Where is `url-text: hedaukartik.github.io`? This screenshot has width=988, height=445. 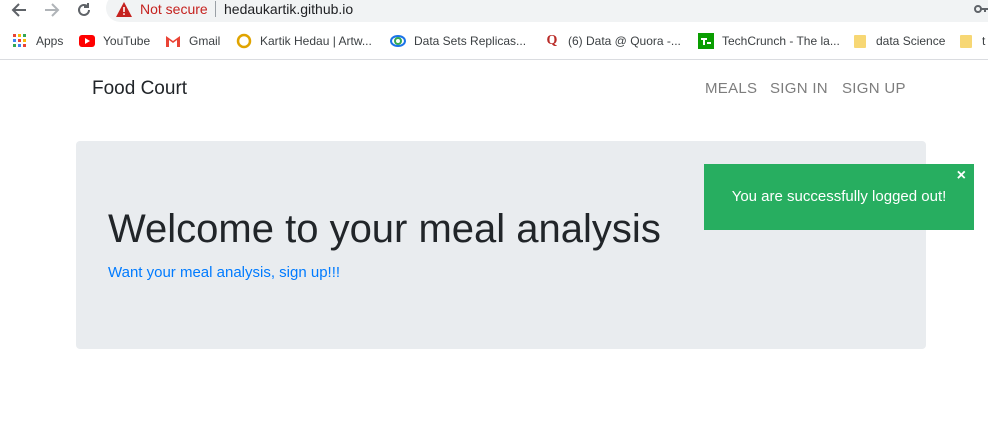 url-text: hedaukartik.github.io is located at coordinates (288, 9).